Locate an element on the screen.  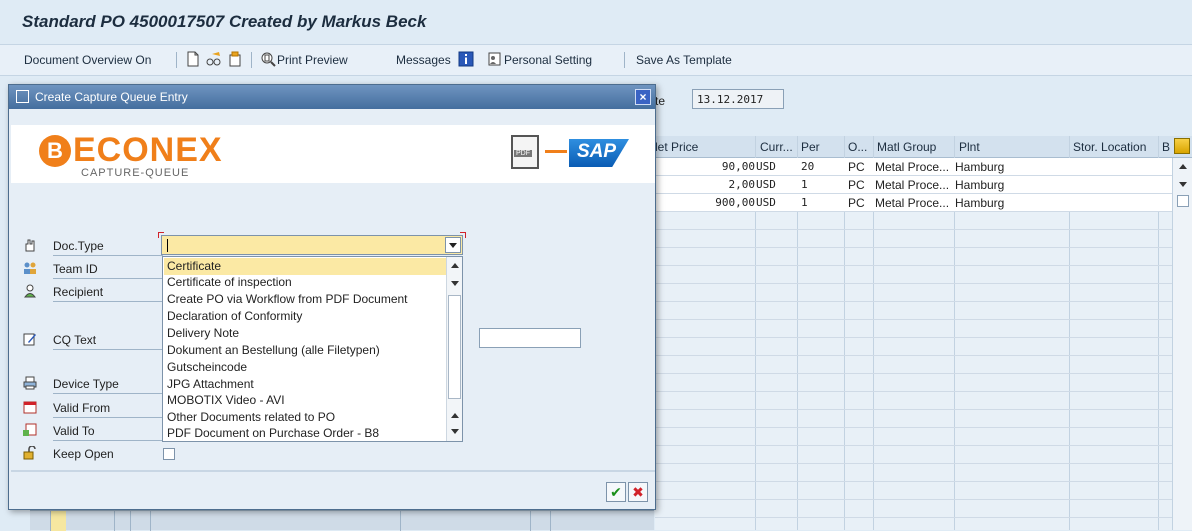
print-preview-button: Print Preview is located at coordinates (312, 60).